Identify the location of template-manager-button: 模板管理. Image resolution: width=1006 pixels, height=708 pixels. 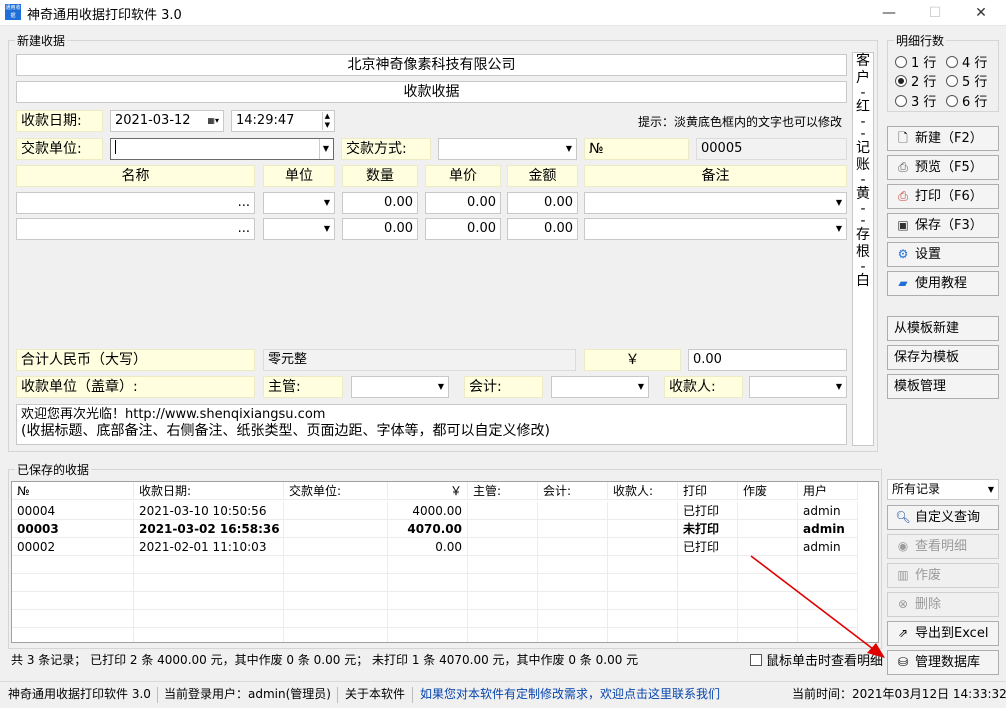
(943, 386).